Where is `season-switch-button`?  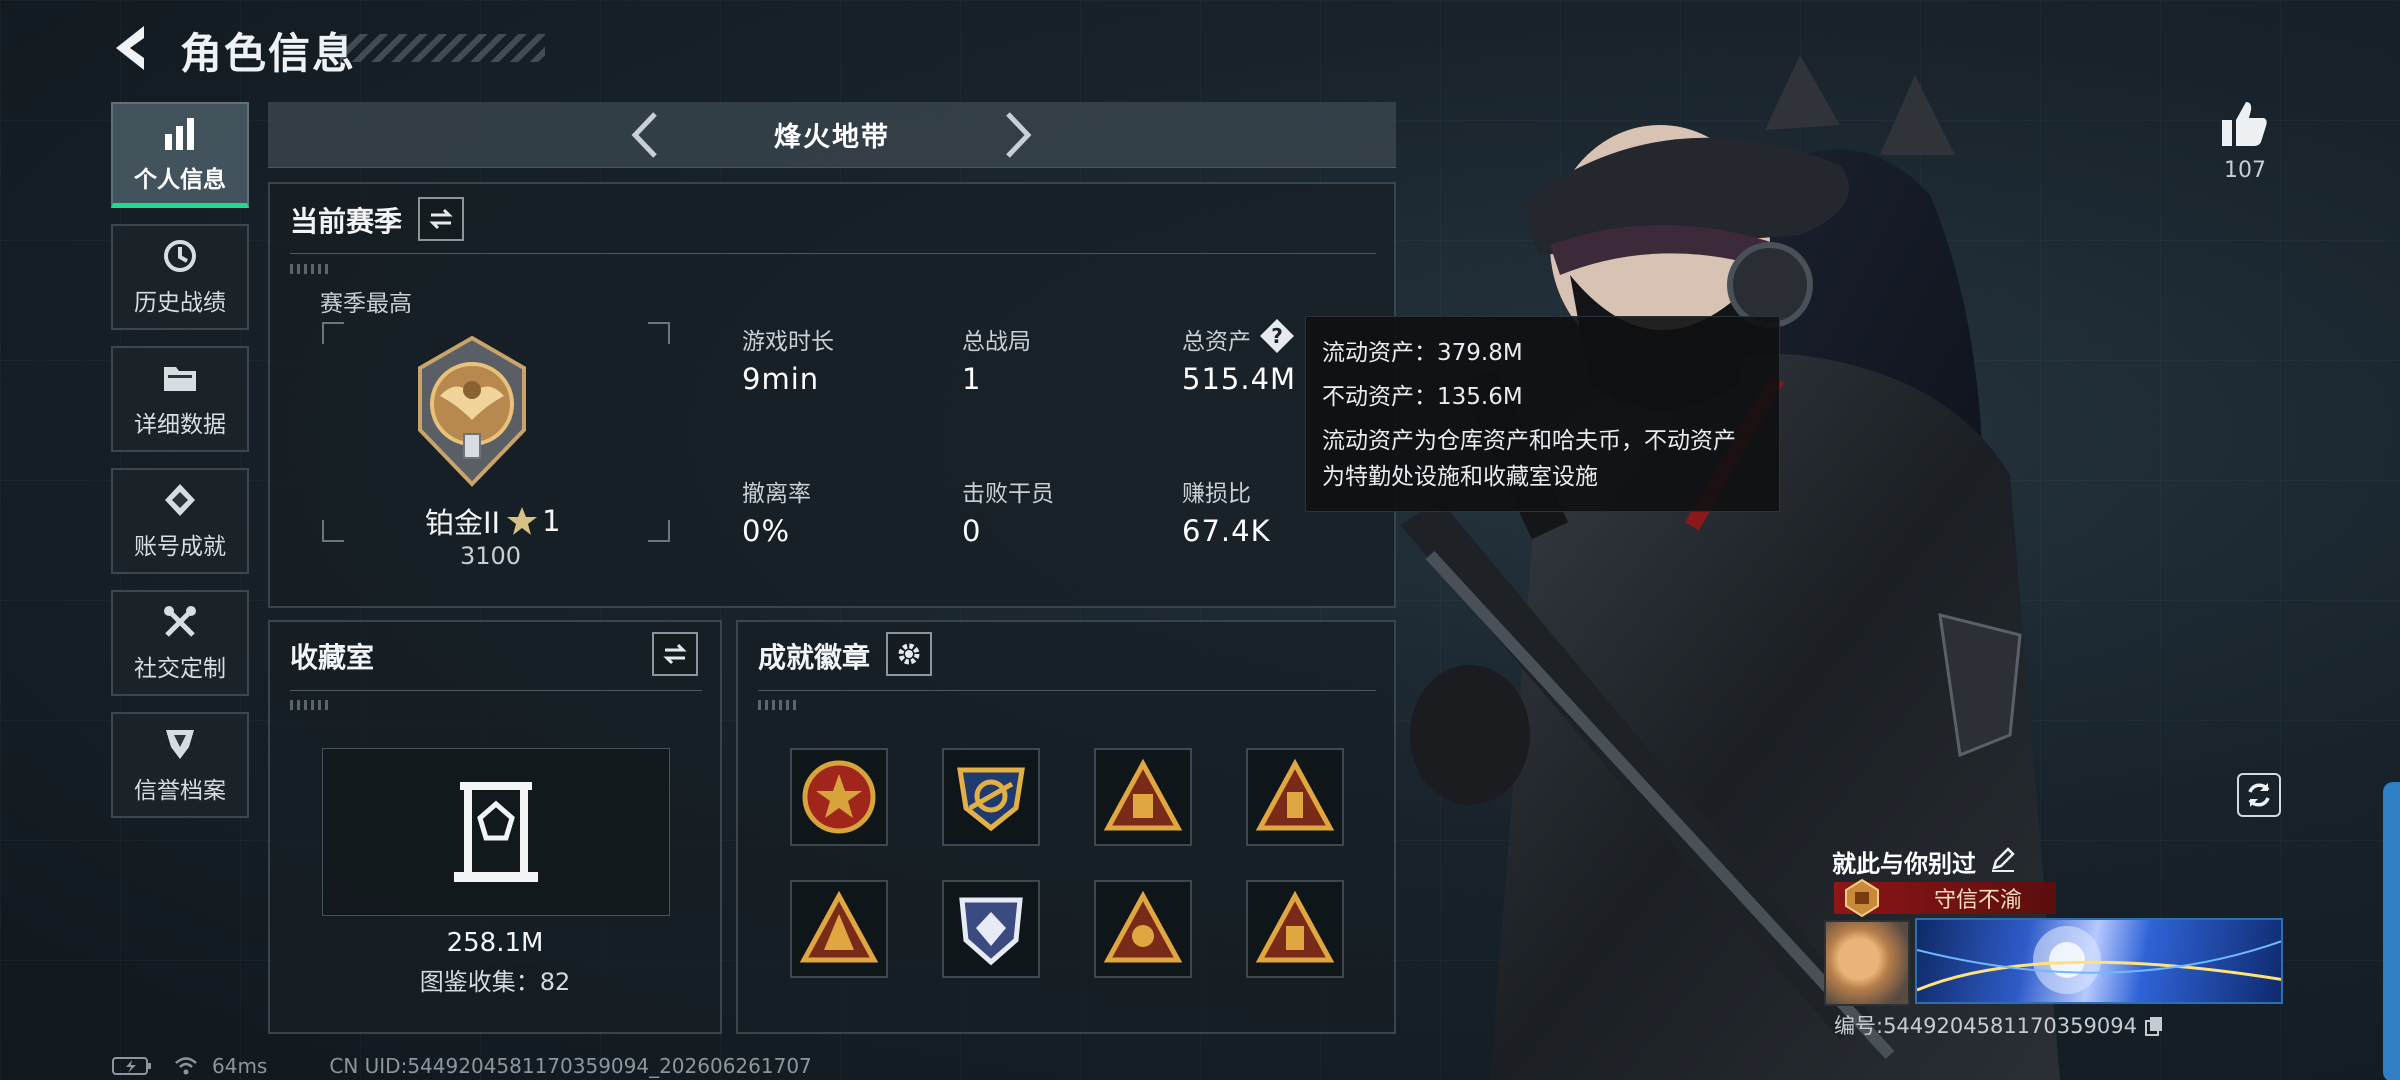 season-switch-button is located at coordinates (441, 219).